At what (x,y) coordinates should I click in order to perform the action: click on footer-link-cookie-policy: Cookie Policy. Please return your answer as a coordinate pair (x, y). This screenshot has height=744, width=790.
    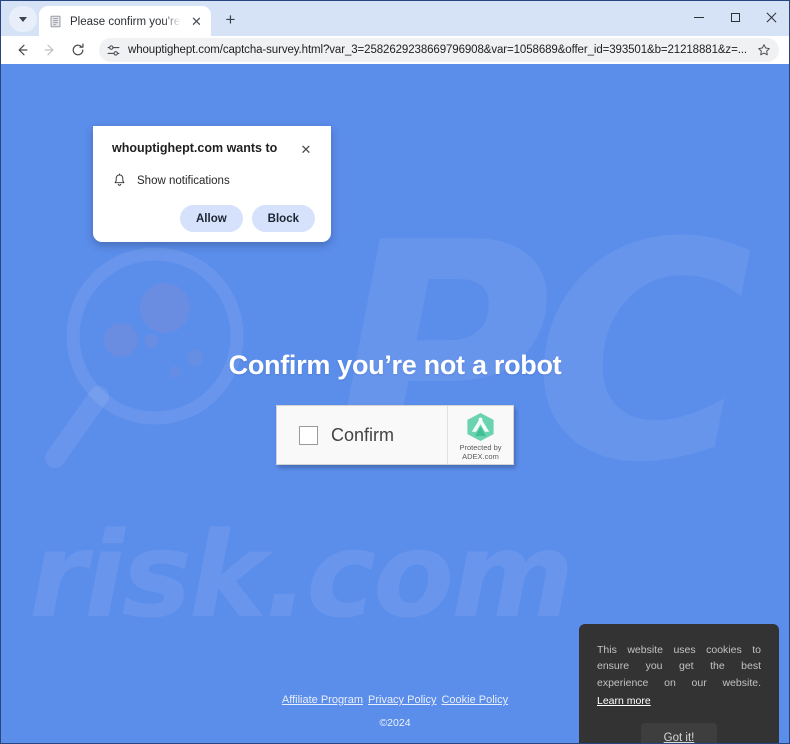
    Looking at the image, I should click on (474, 700).